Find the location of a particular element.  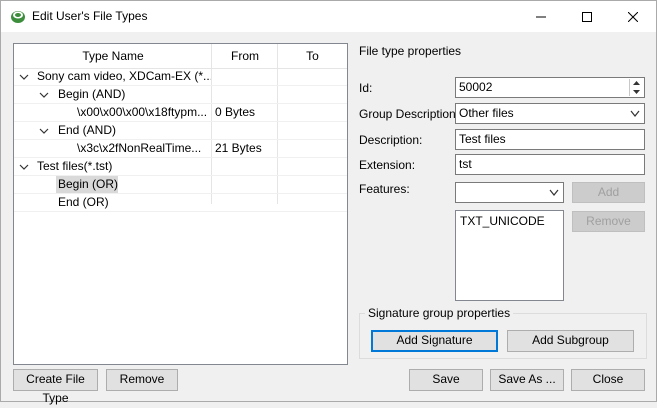

tree-row: End (AND) is located at coordinates (180, 131).